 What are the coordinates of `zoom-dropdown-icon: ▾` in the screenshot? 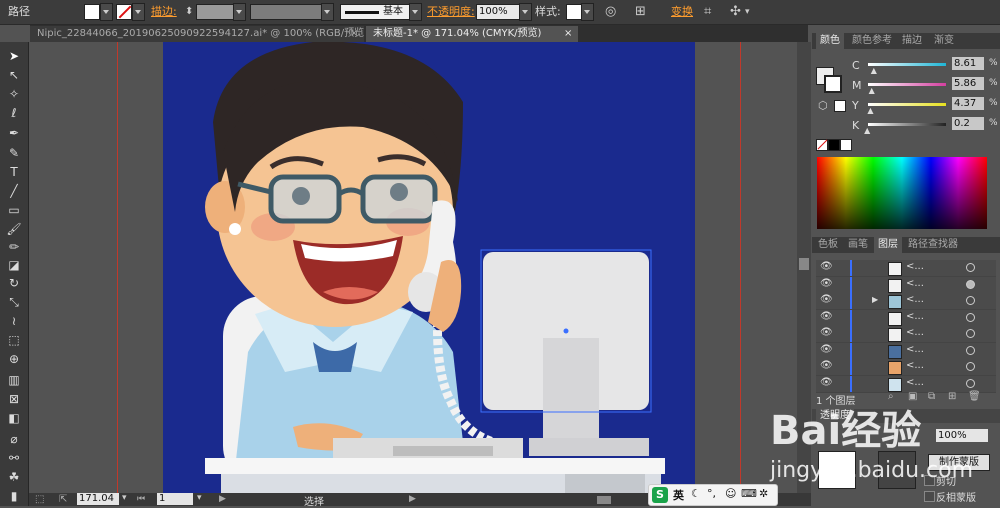 It's located at (124, 498).